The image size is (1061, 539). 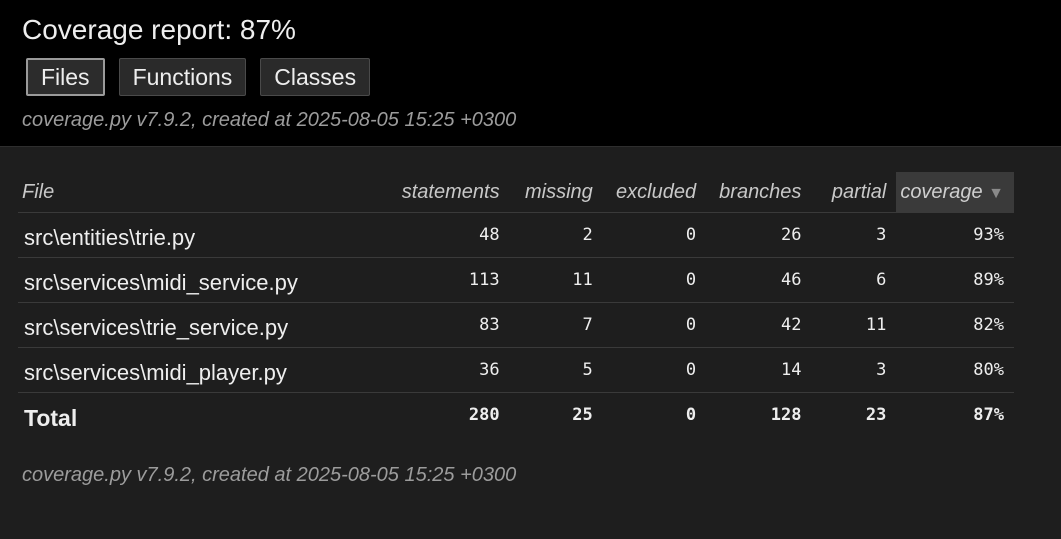 What do you see at coordinates (955, 280) in the screenshot?
I see `coverage-cell: 89%` at bounding box center [955, 280].